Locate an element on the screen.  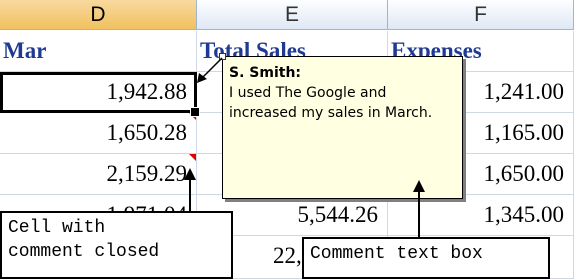
column-header-f: F is located at coordinates (481, 15).